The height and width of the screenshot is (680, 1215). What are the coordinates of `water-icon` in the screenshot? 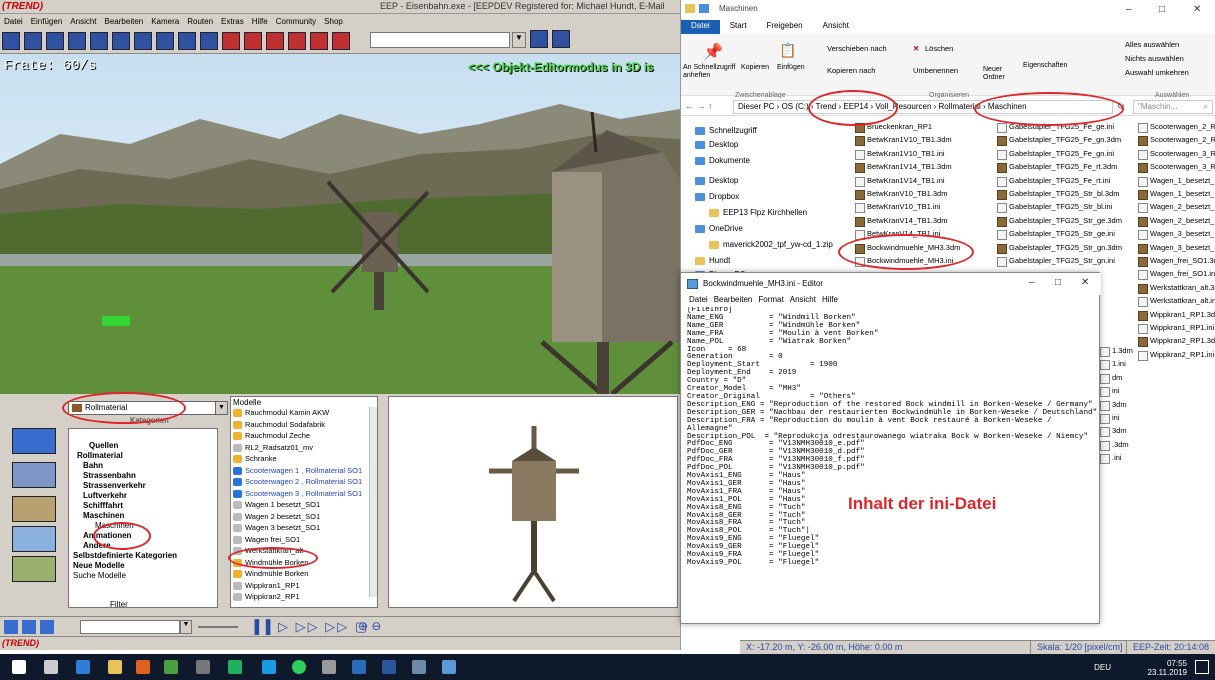 It's located at (319, 41).